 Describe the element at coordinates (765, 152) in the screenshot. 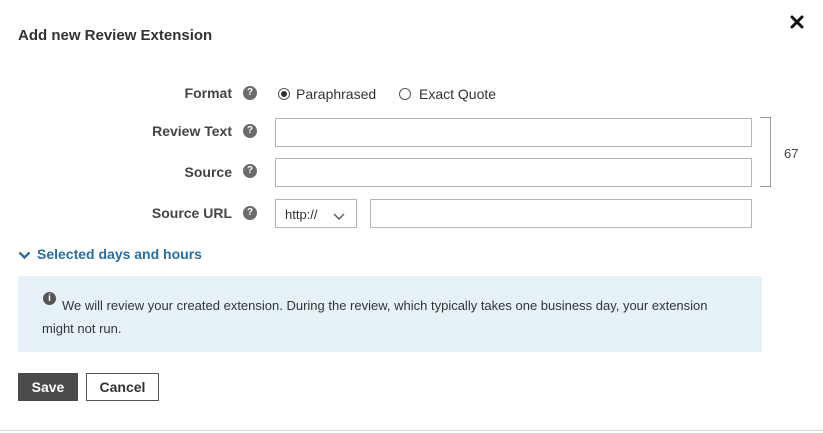

I see `character-count-bracket` at that location.